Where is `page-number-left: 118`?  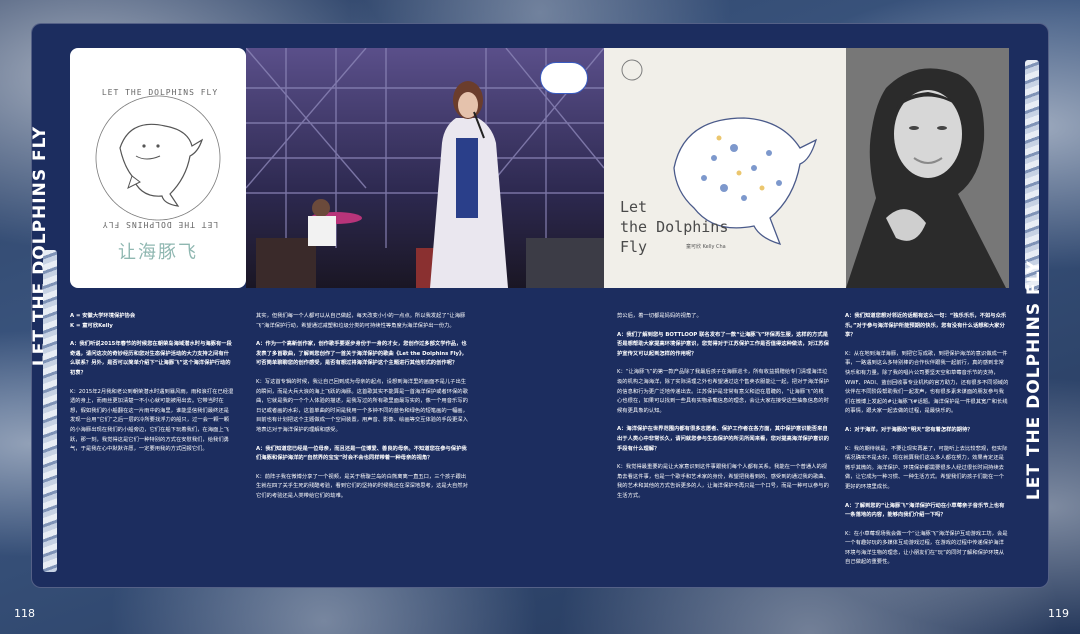 page-number-left: 118 is located at coordinates (24, 613).